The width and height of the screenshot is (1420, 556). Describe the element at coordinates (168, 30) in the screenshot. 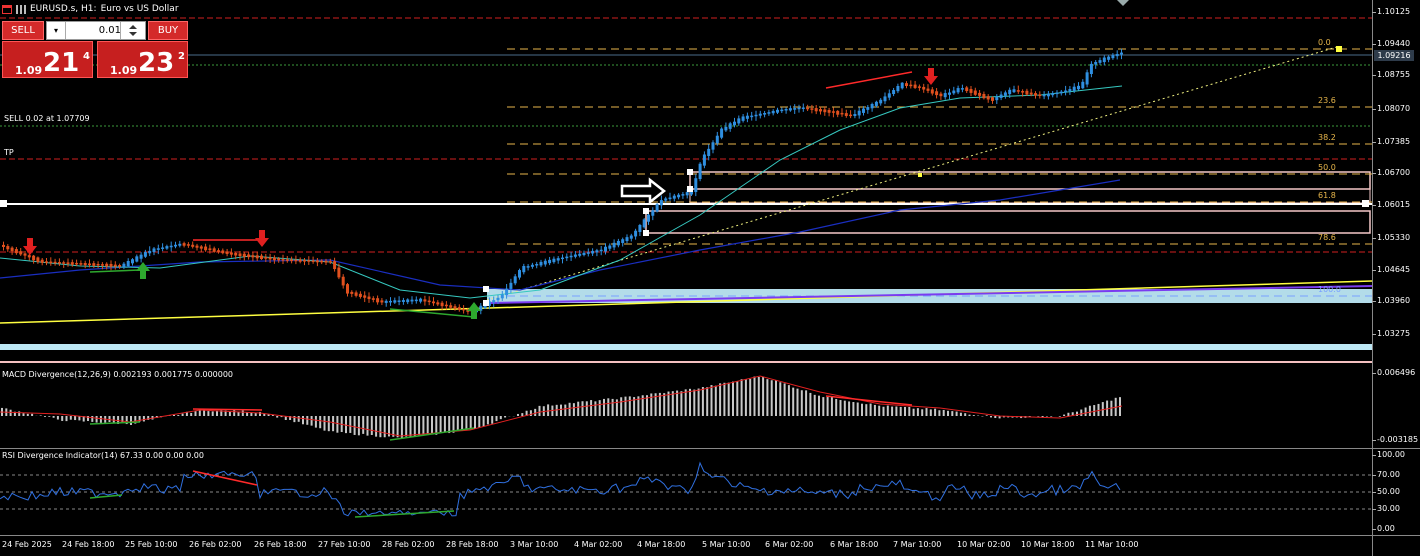

I see `buy-button: BUY` at that location.